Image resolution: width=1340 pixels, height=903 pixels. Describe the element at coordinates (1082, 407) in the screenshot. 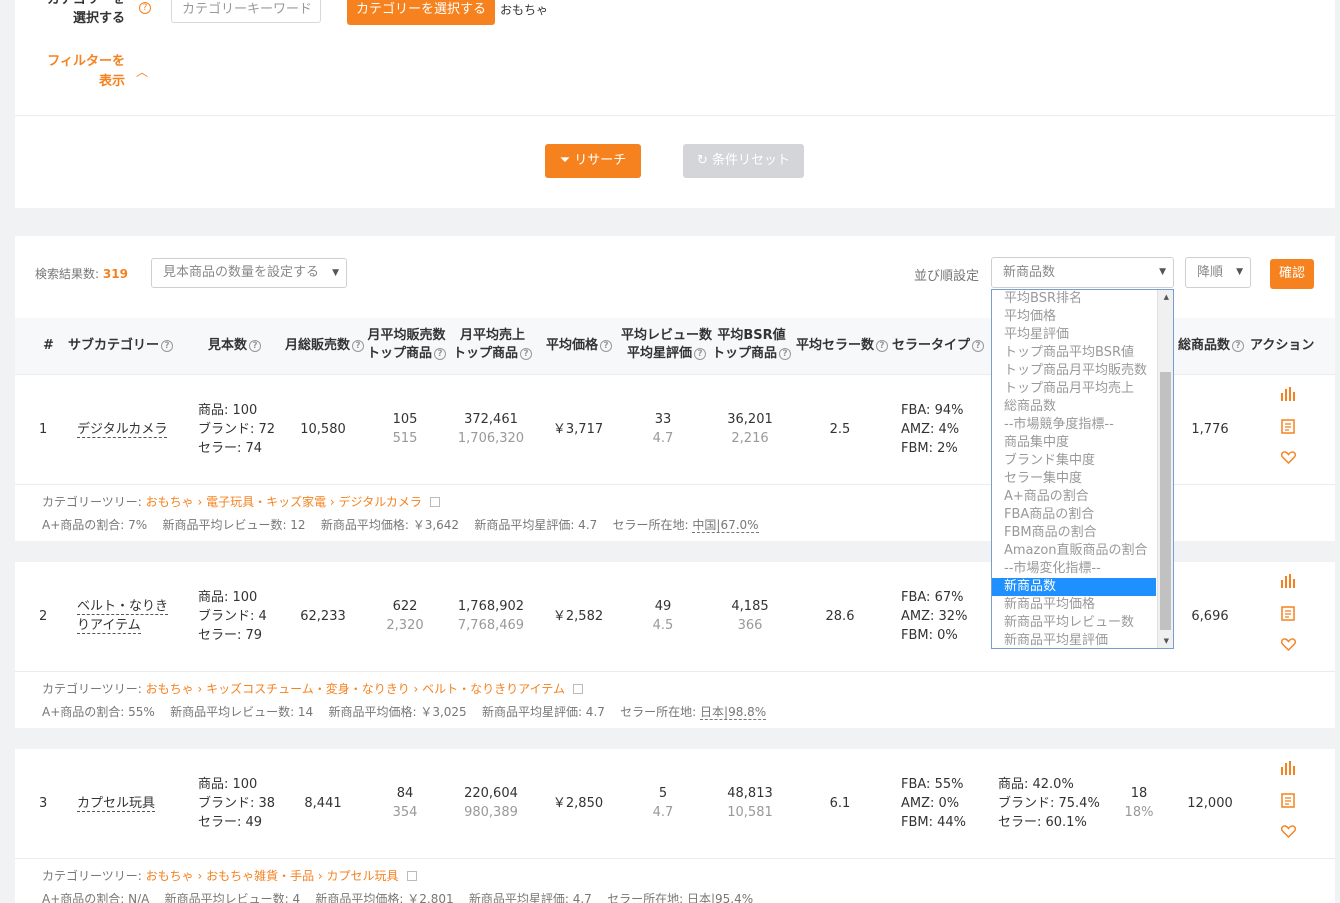

I see `sort-option: 総商品数` at that location.